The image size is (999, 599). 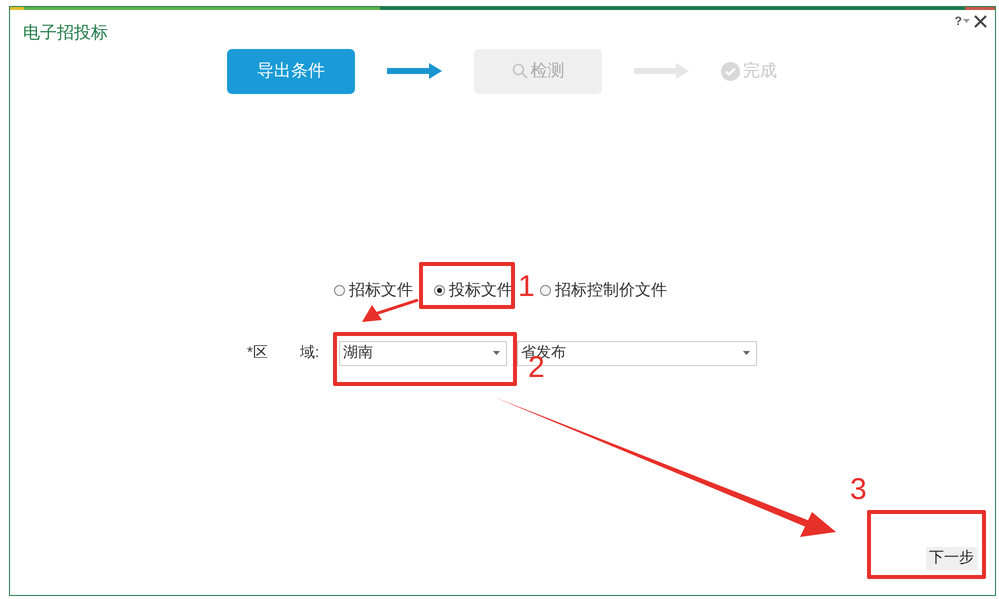 What do you see at coordinates (962, 21) in the screenshot?
I see `help-button: ?` at bounding box center [962, 21].